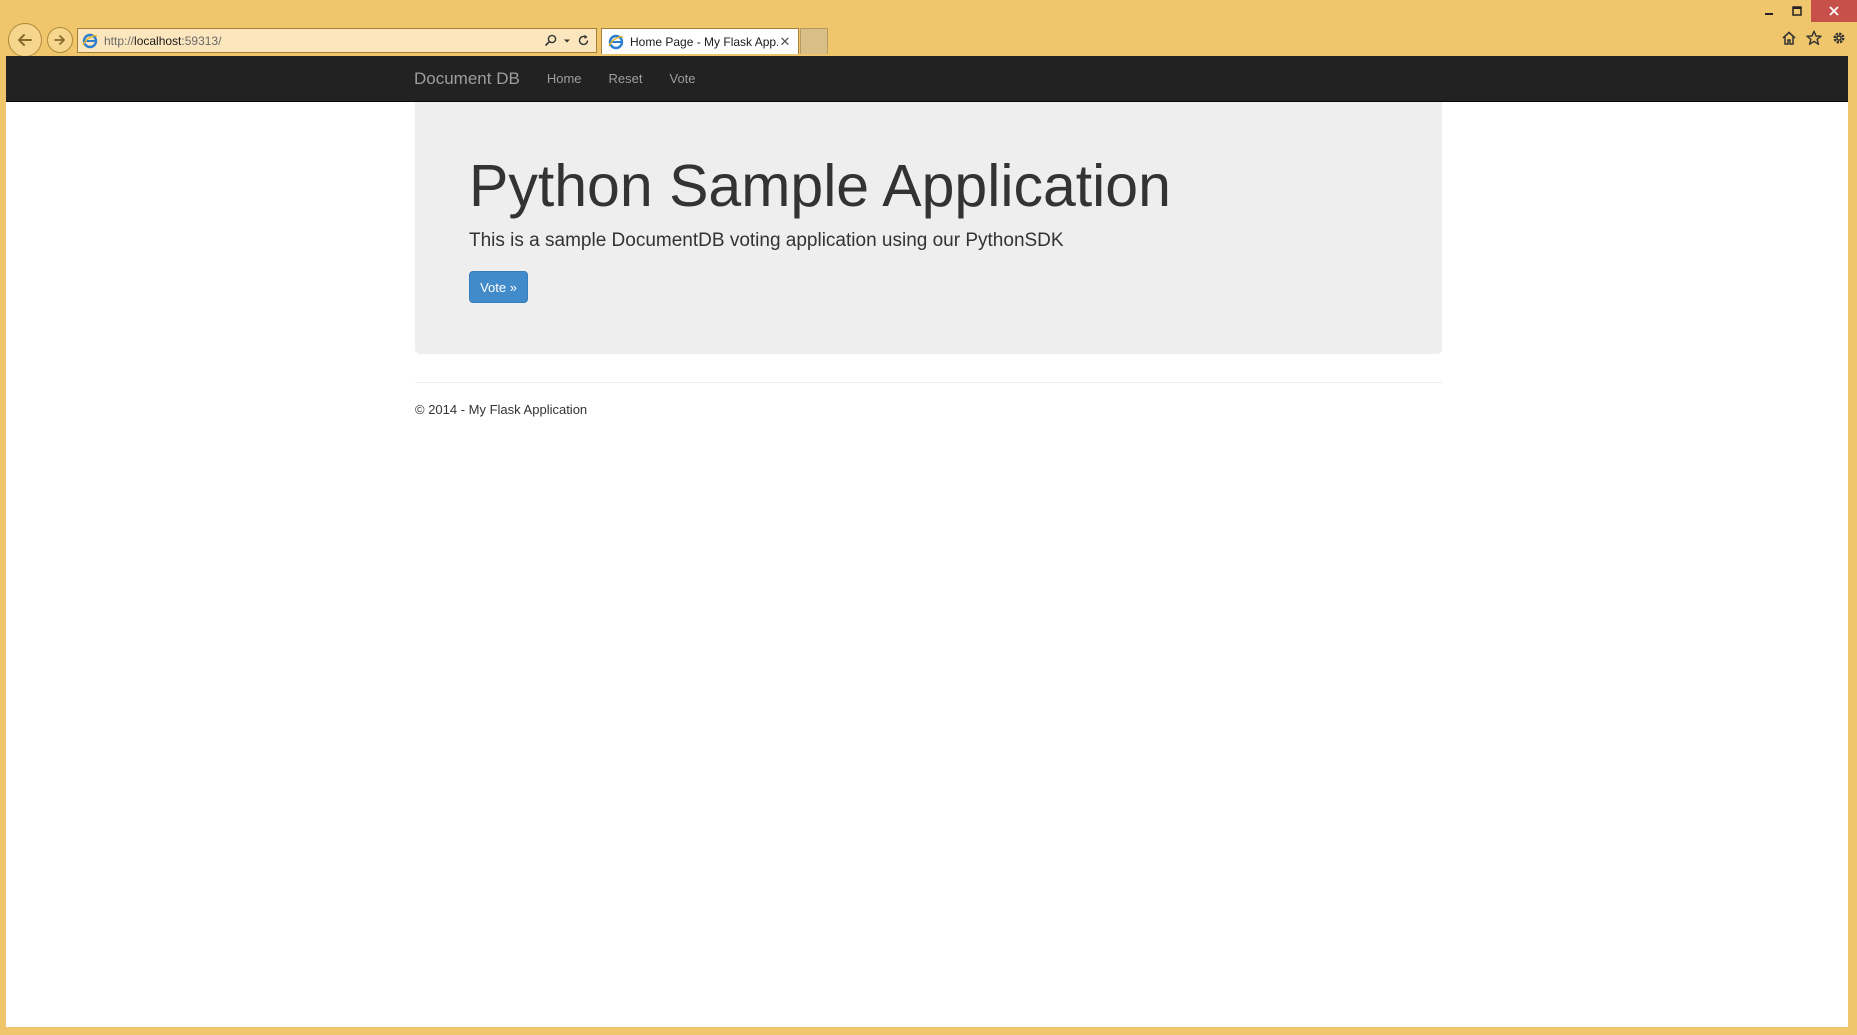  I want to click on refresh-icon, so click(583, 40).